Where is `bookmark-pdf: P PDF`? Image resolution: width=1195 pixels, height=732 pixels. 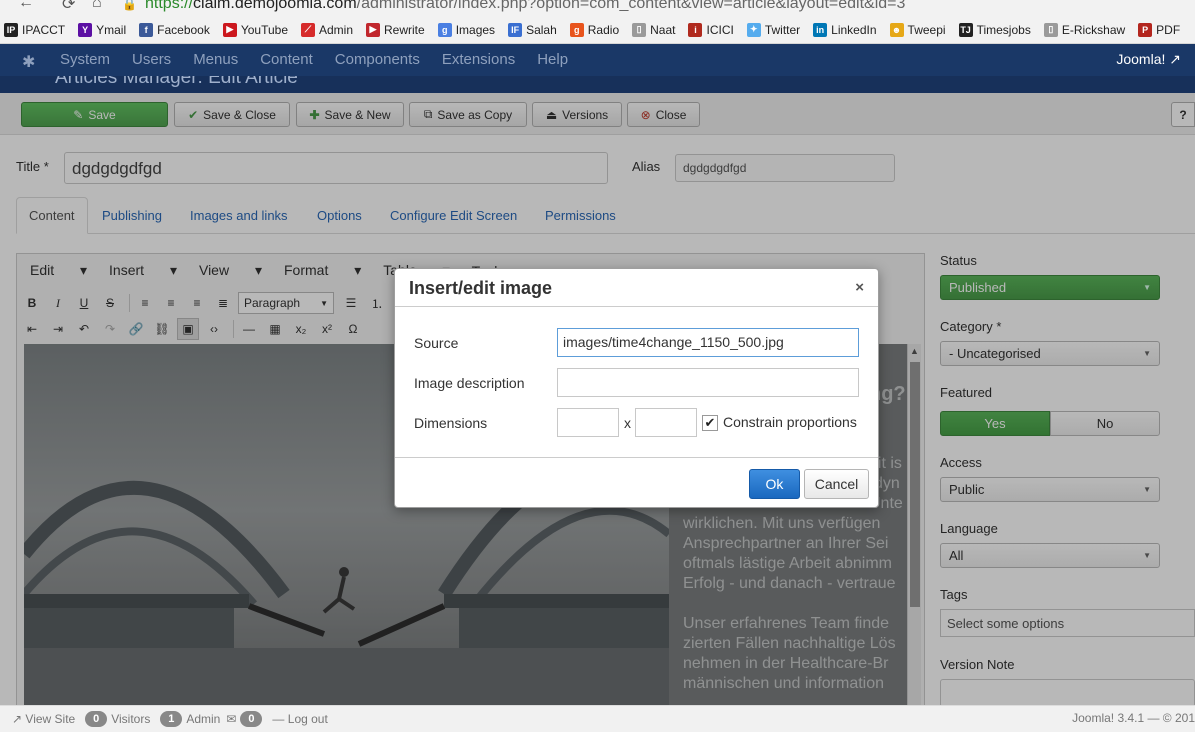
bookmark-pdf: P PDF is located at coordinates (1159, 29).